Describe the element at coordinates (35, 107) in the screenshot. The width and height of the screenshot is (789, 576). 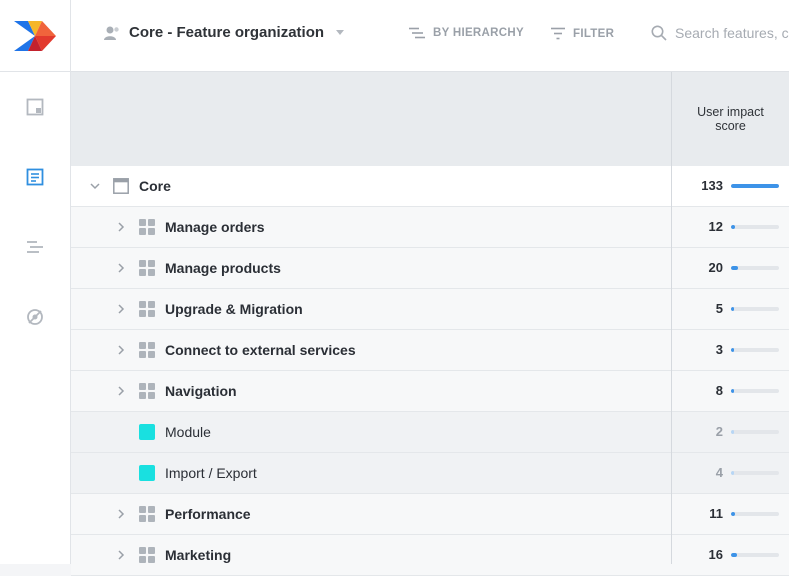
I see `board-icon` at that location.